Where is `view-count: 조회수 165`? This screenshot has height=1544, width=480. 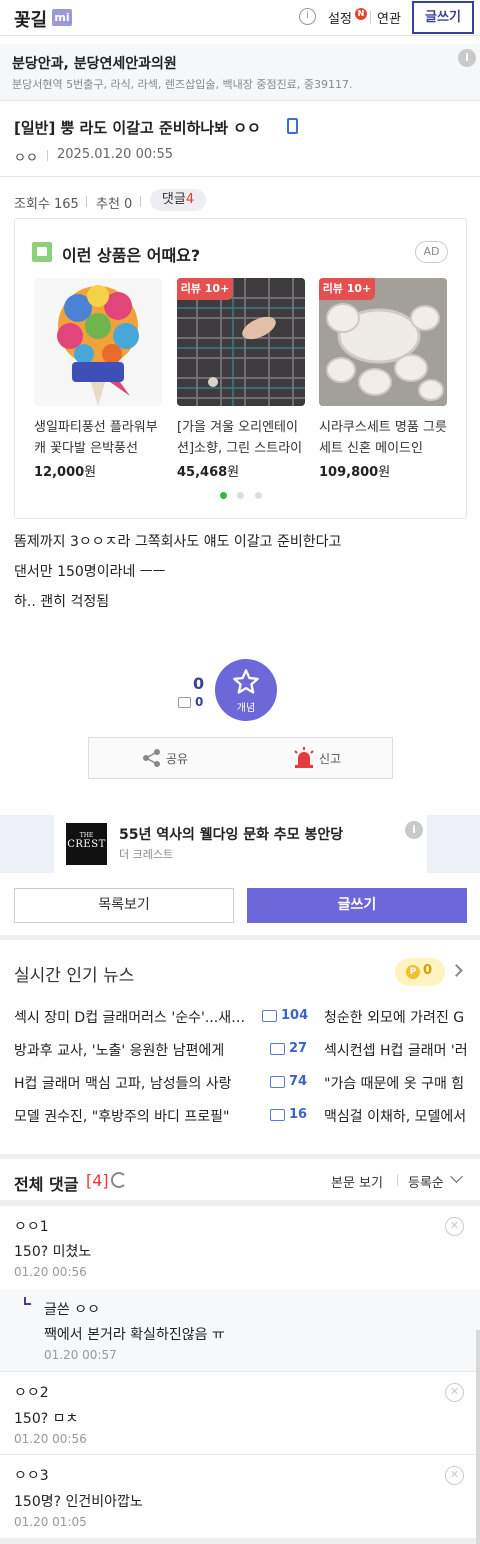 view-count: 조회수 165 is located at coordinates (46, 204).